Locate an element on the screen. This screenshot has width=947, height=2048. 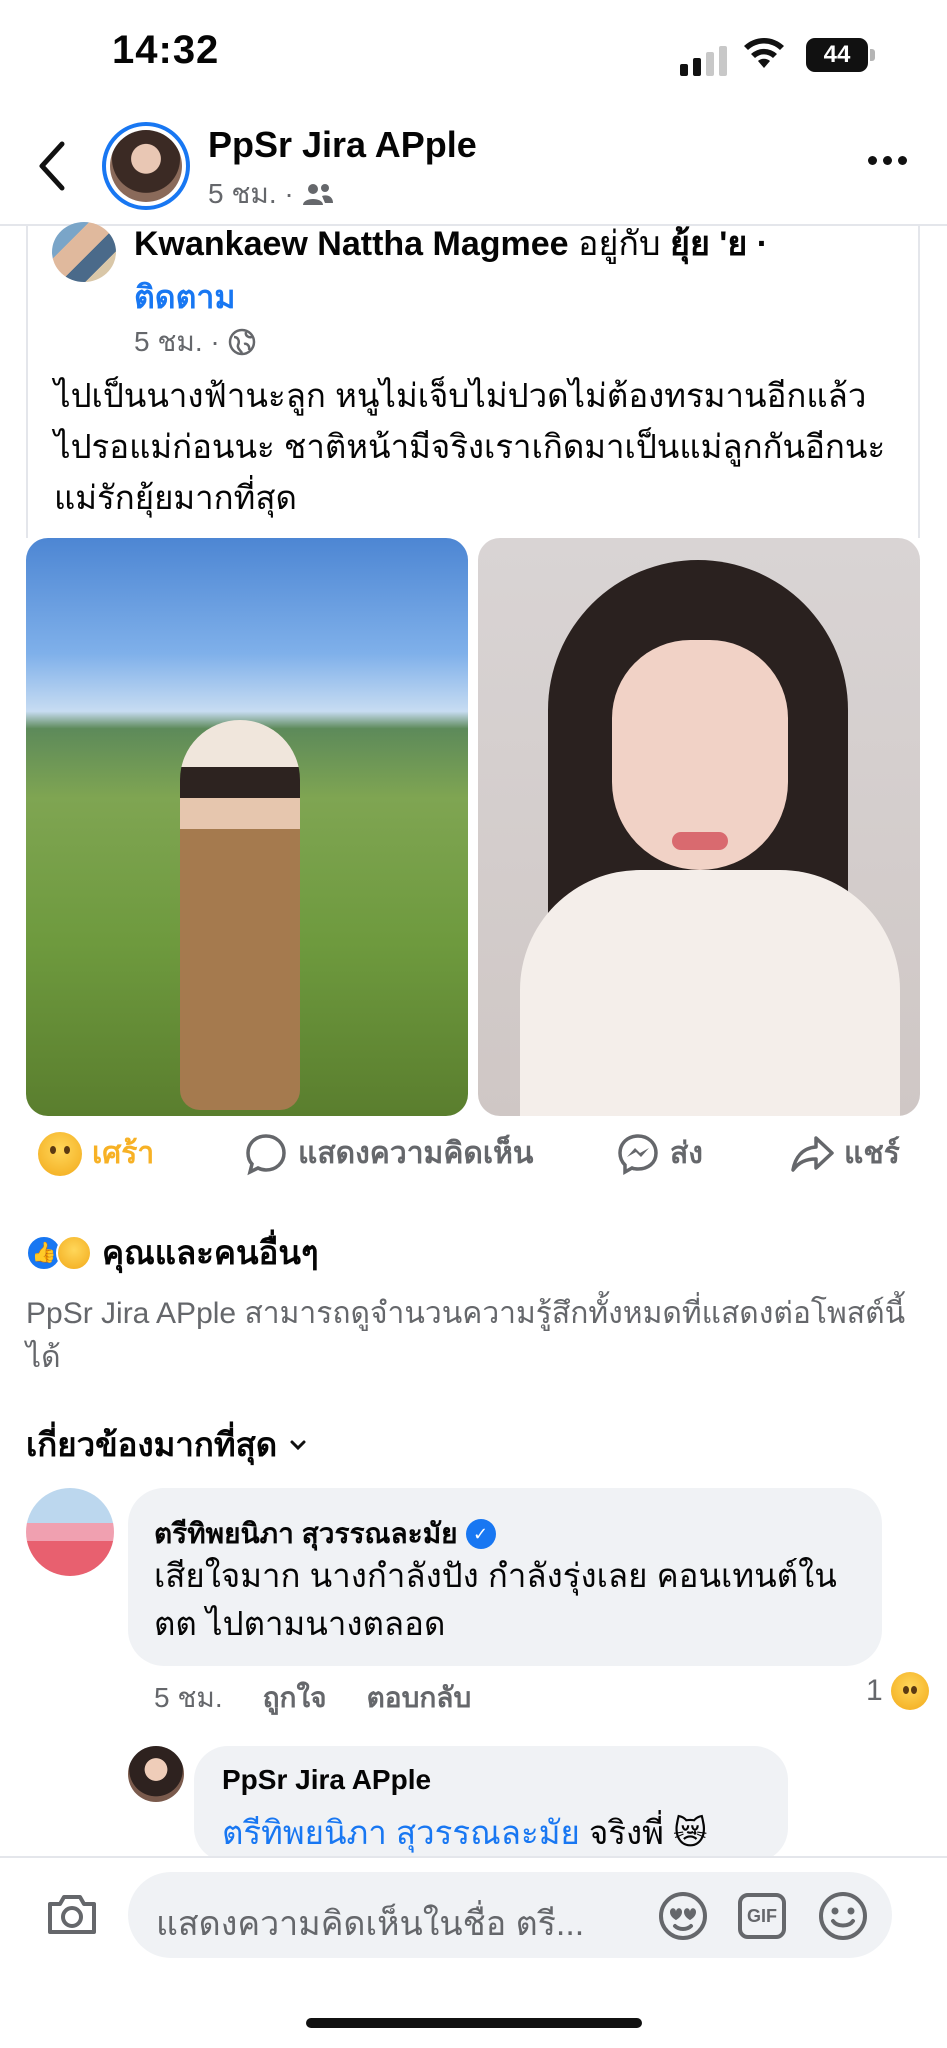
messenger-icon is located at coordinates (638, 1154).